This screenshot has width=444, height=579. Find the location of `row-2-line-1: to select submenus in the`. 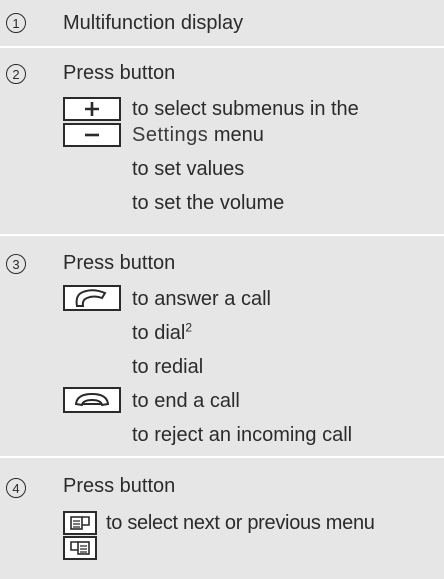

row-2-line-1: to select submenus in the is located at coordinates (245, 109).